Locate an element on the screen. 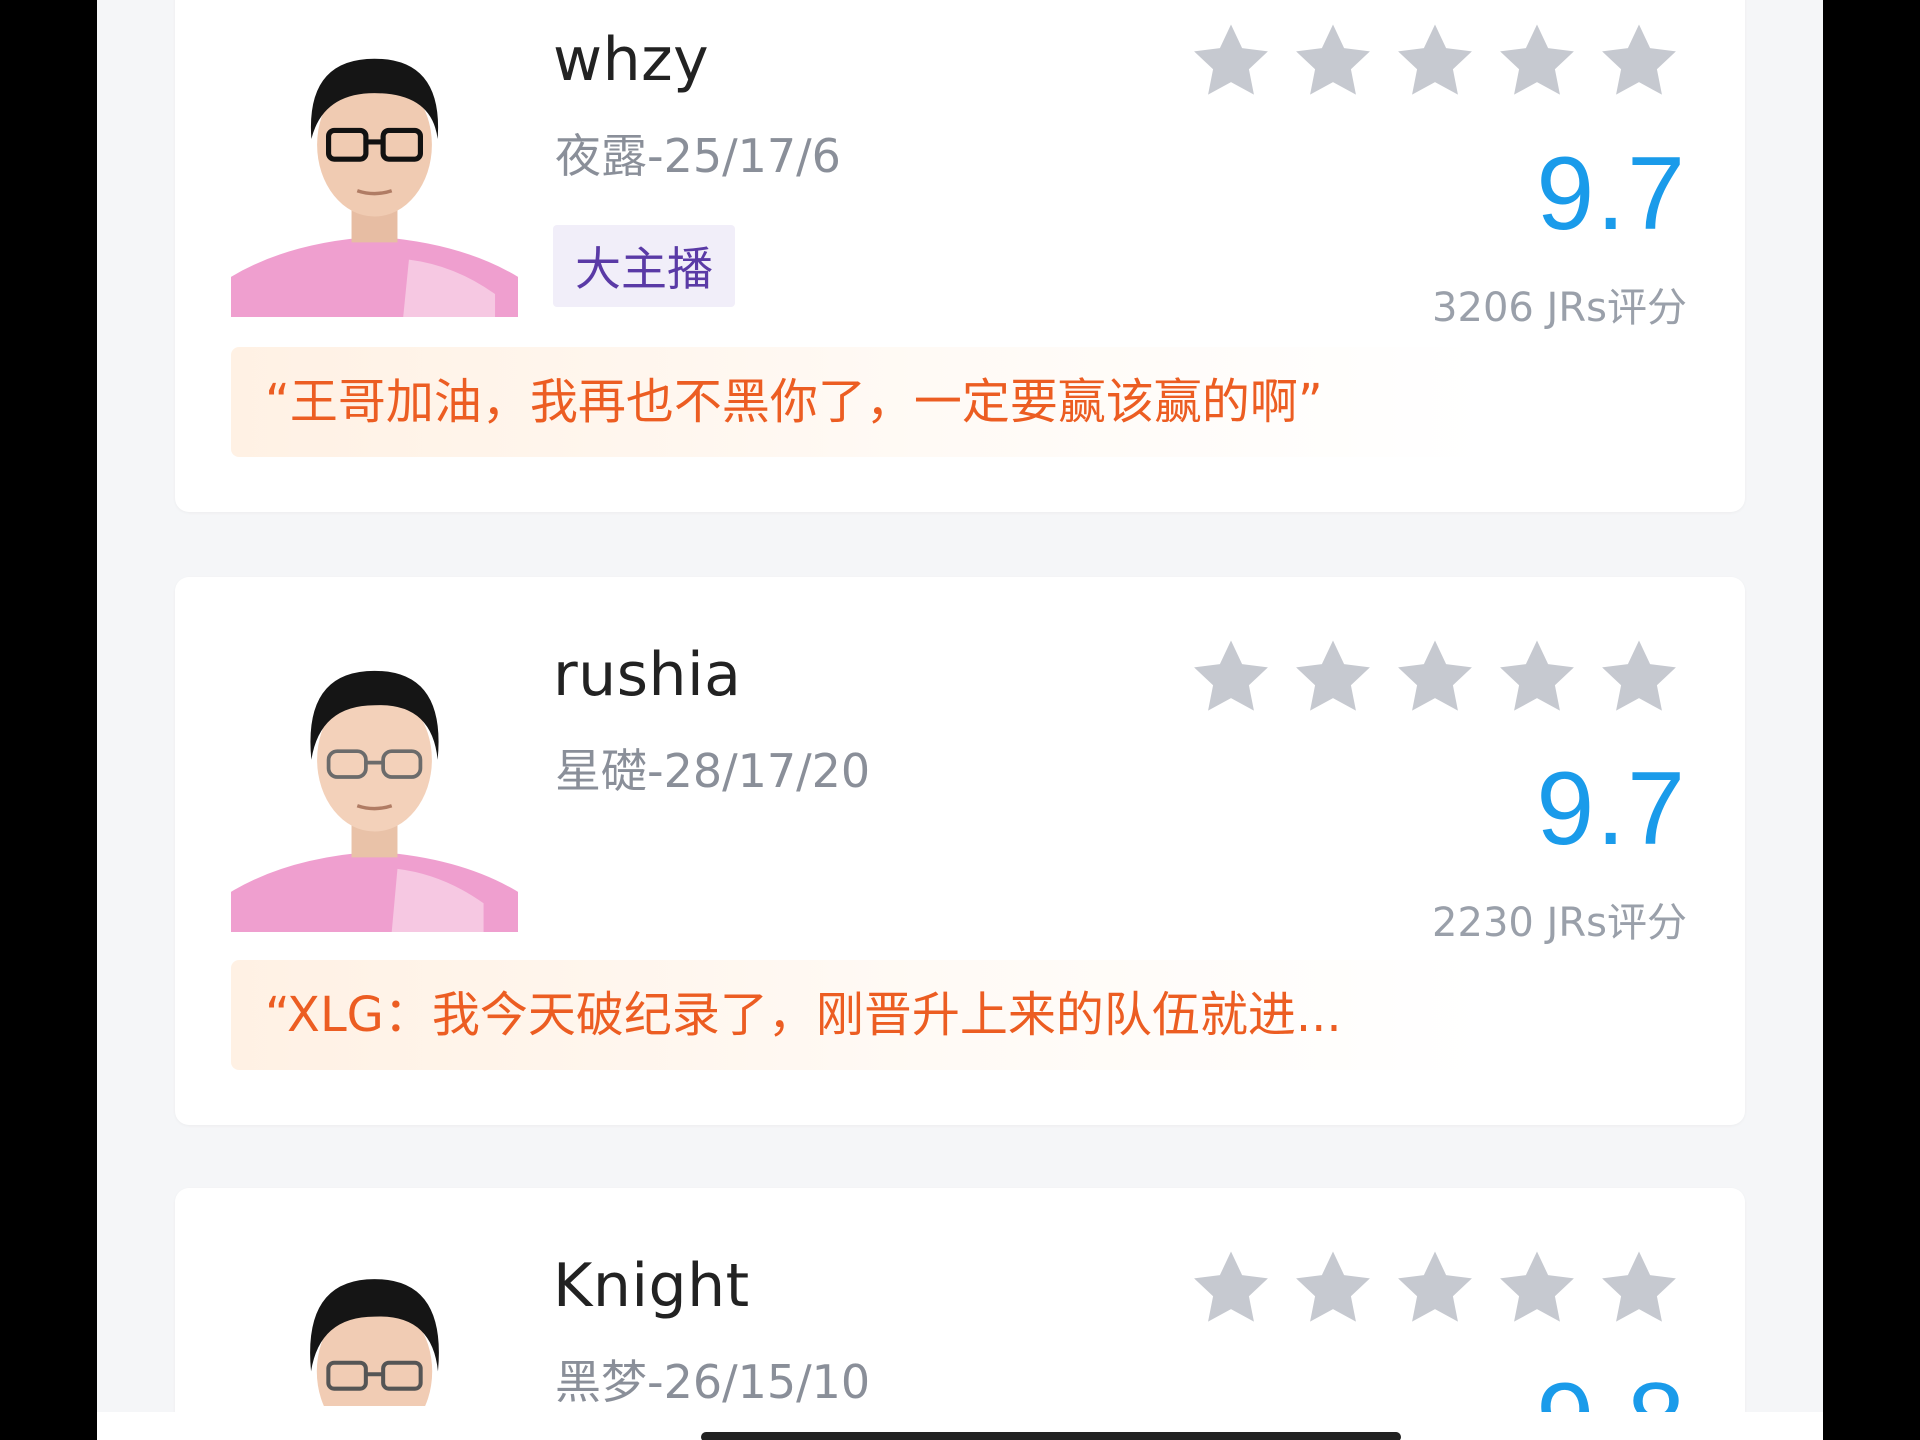  player-stats: 夜露-25/17/6 is located at coordinates (698, 156).